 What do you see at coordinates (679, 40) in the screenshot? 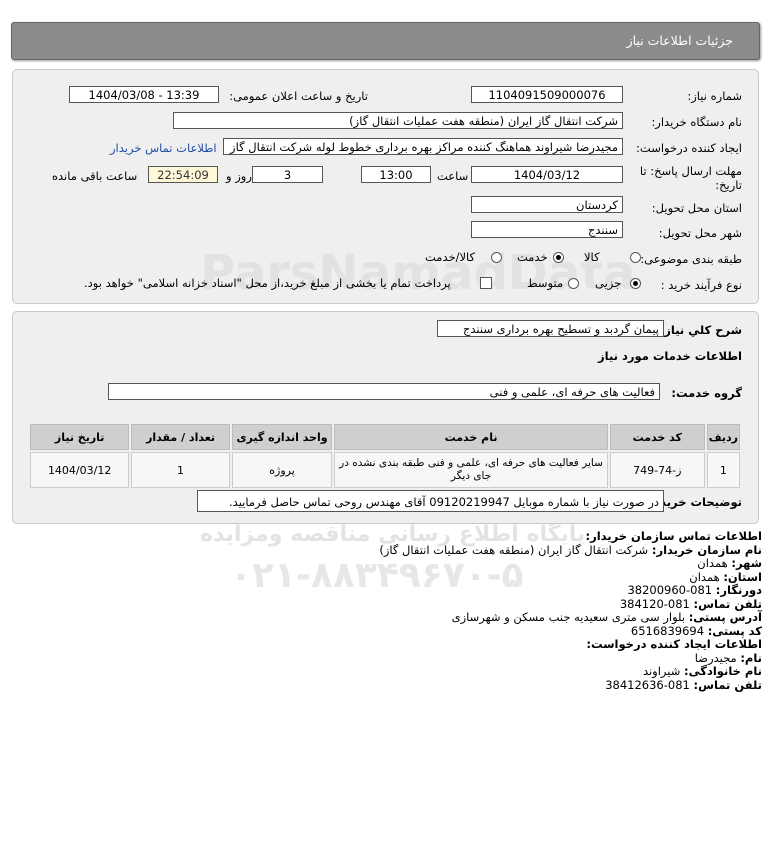
I see `page-title: جزئیات اطلاعات نیاز` at bounding box center [679, 40].